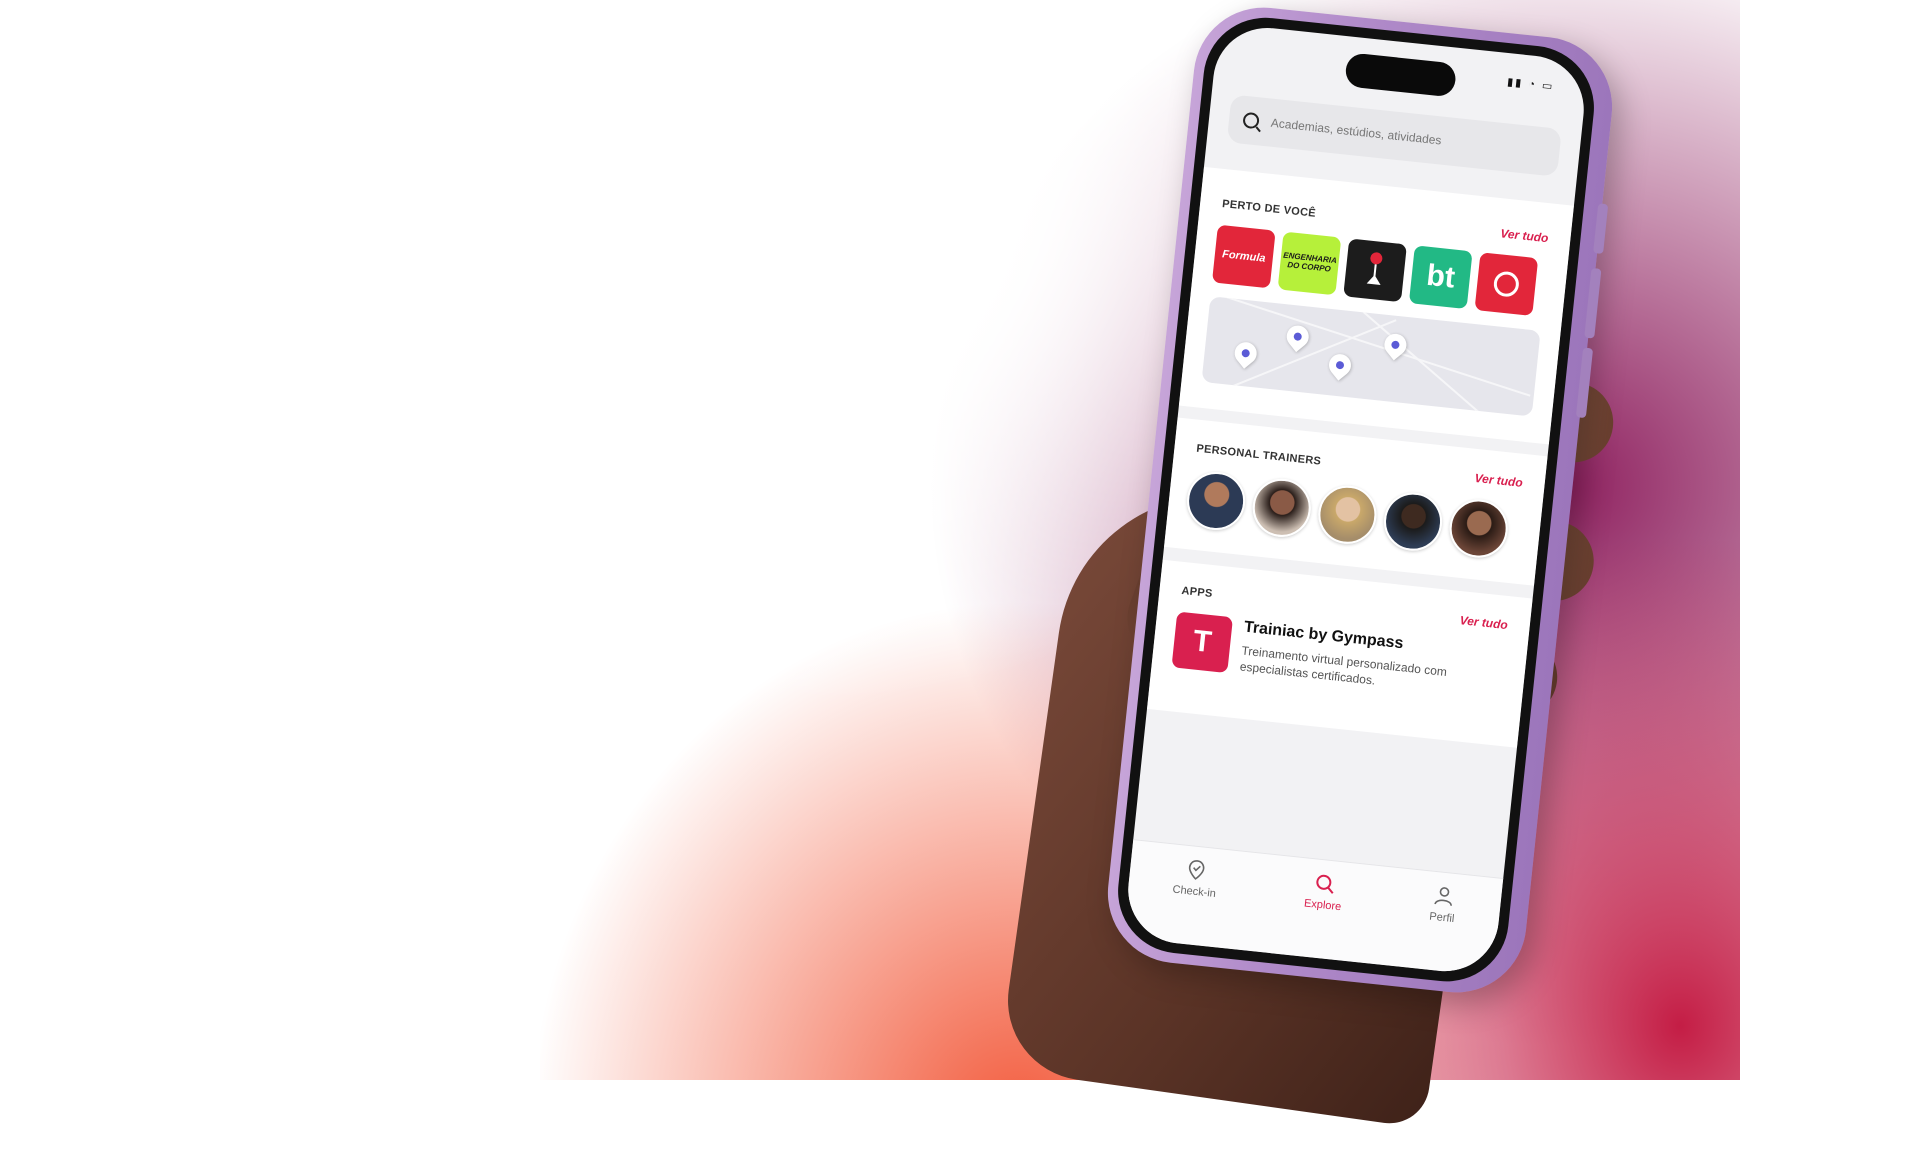  Describe the element at coordinates (1530, 85) in the screenshot. I see `status-bar-icons: ▮▮ ◔ ▭` at that location.